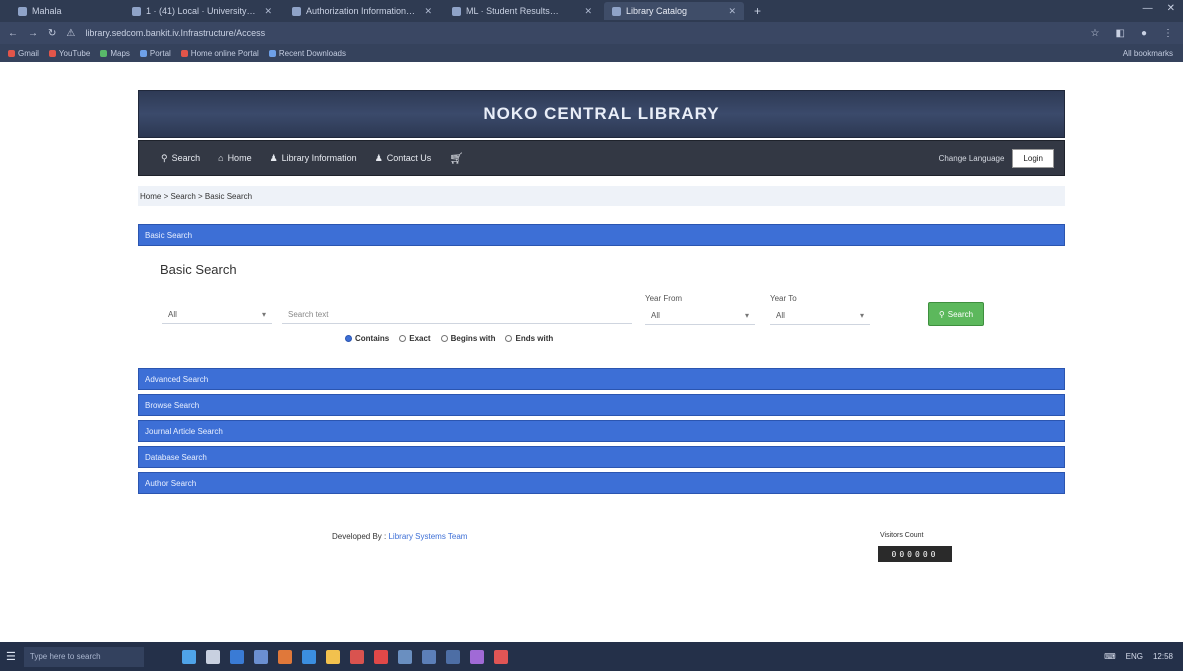 The height and width of the screenshot is (671, 1183). I want to click on user-icon: ♟, so click(273, 157).